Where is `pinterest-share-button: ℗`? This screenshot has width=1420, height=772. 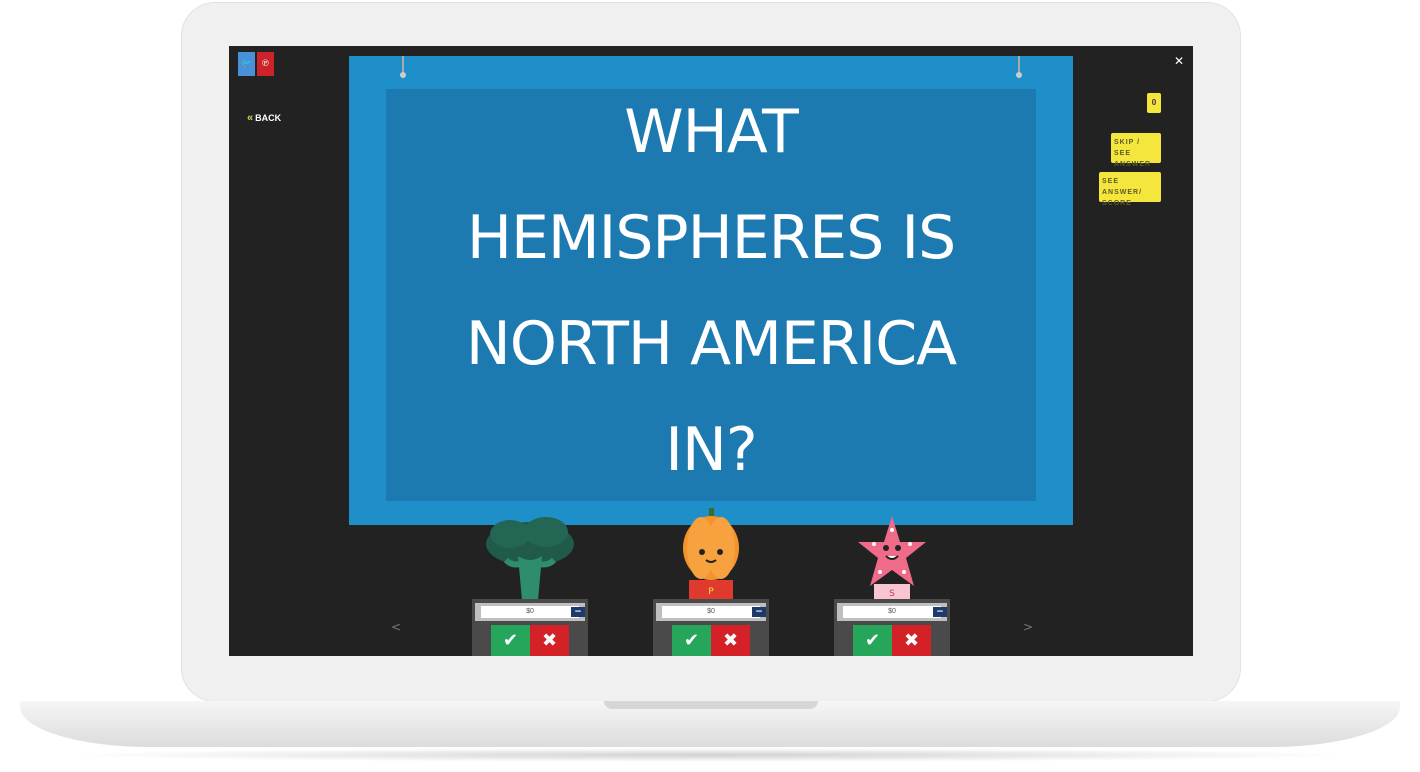
pinterest-share-button: ℗ is located at coordinates (265, 64).